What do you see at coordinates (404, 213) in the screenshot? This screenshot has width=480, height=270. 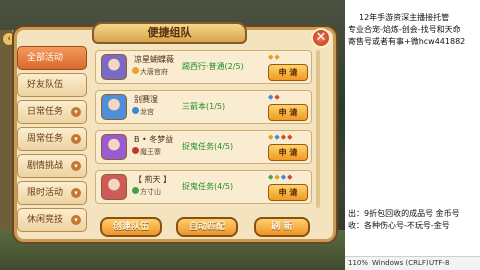 I see `note-line: 出：9折包回收的成品号 金币号` at bounding box center [404, 213].